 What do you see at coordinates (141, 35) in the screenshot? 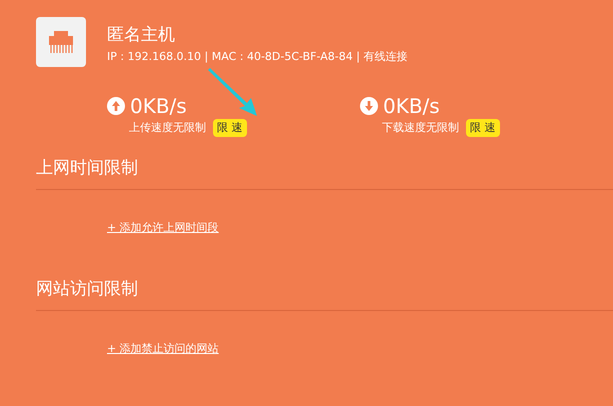
I see `host-name: 匿名主机` at bounding box center [141, 35].